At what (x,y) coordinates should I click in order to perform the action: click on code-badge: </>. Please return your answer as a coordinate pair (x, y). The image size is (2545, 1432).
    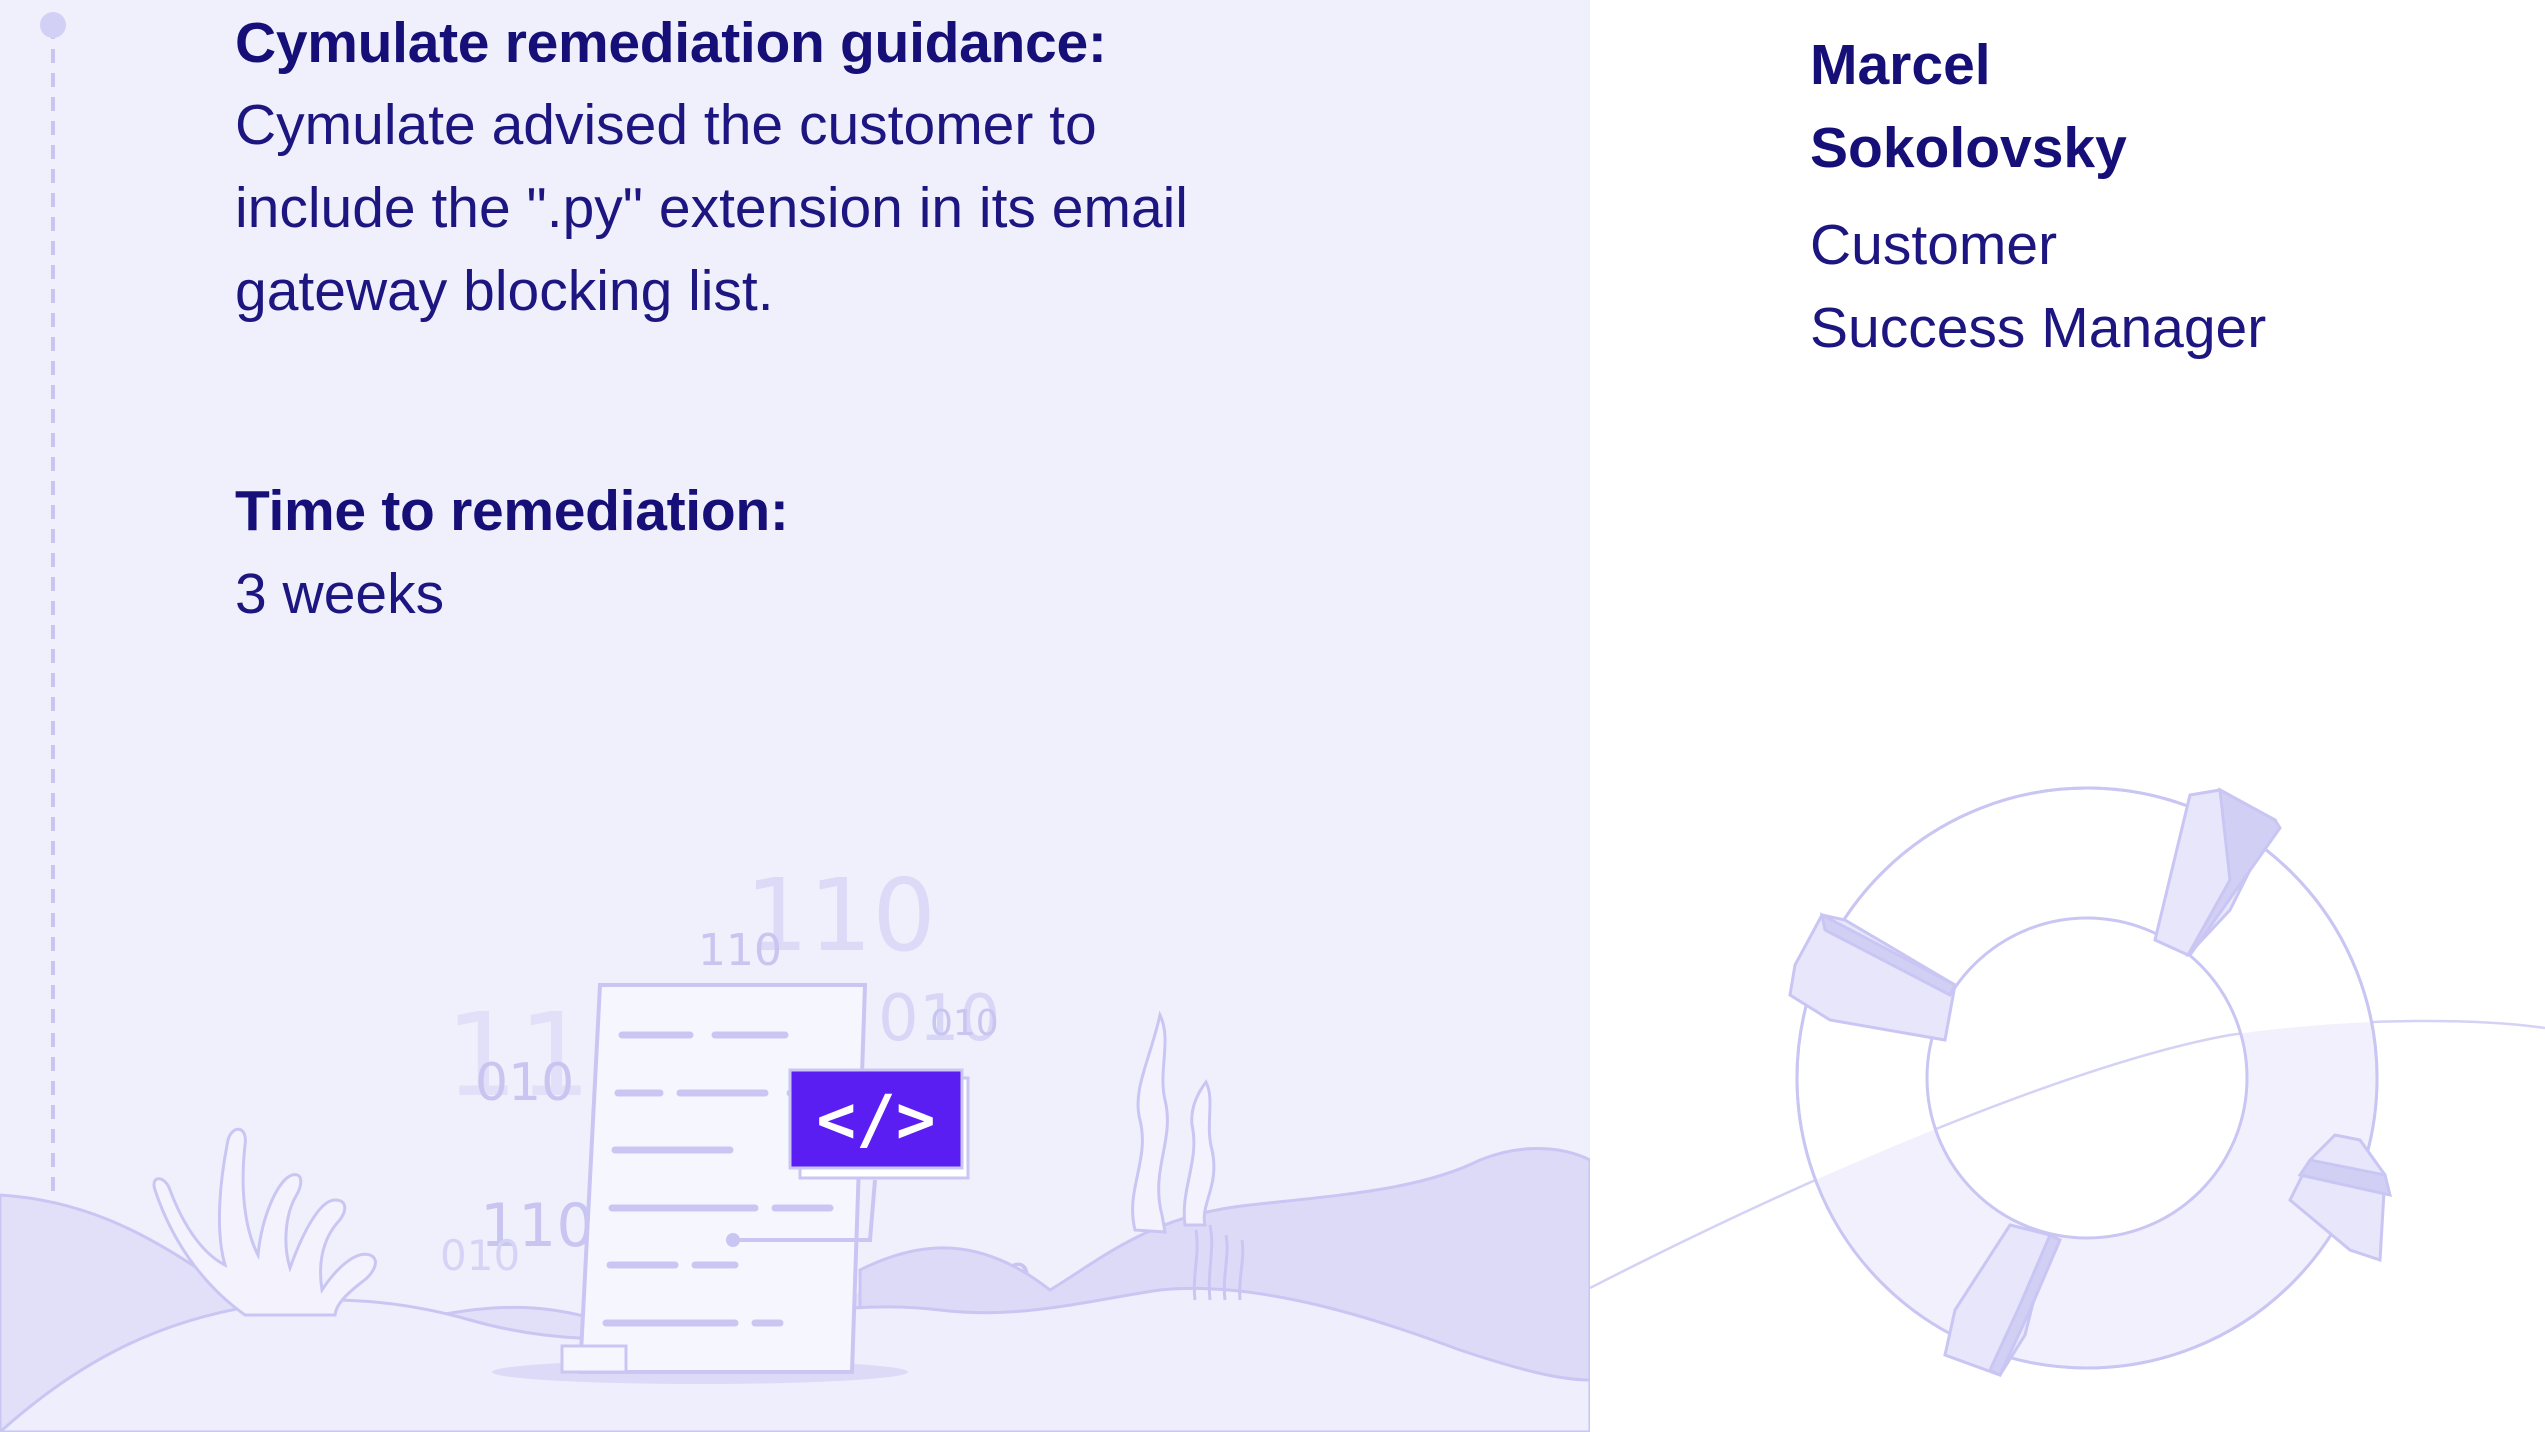
    Looking at the image, I should click on (879, 1124).